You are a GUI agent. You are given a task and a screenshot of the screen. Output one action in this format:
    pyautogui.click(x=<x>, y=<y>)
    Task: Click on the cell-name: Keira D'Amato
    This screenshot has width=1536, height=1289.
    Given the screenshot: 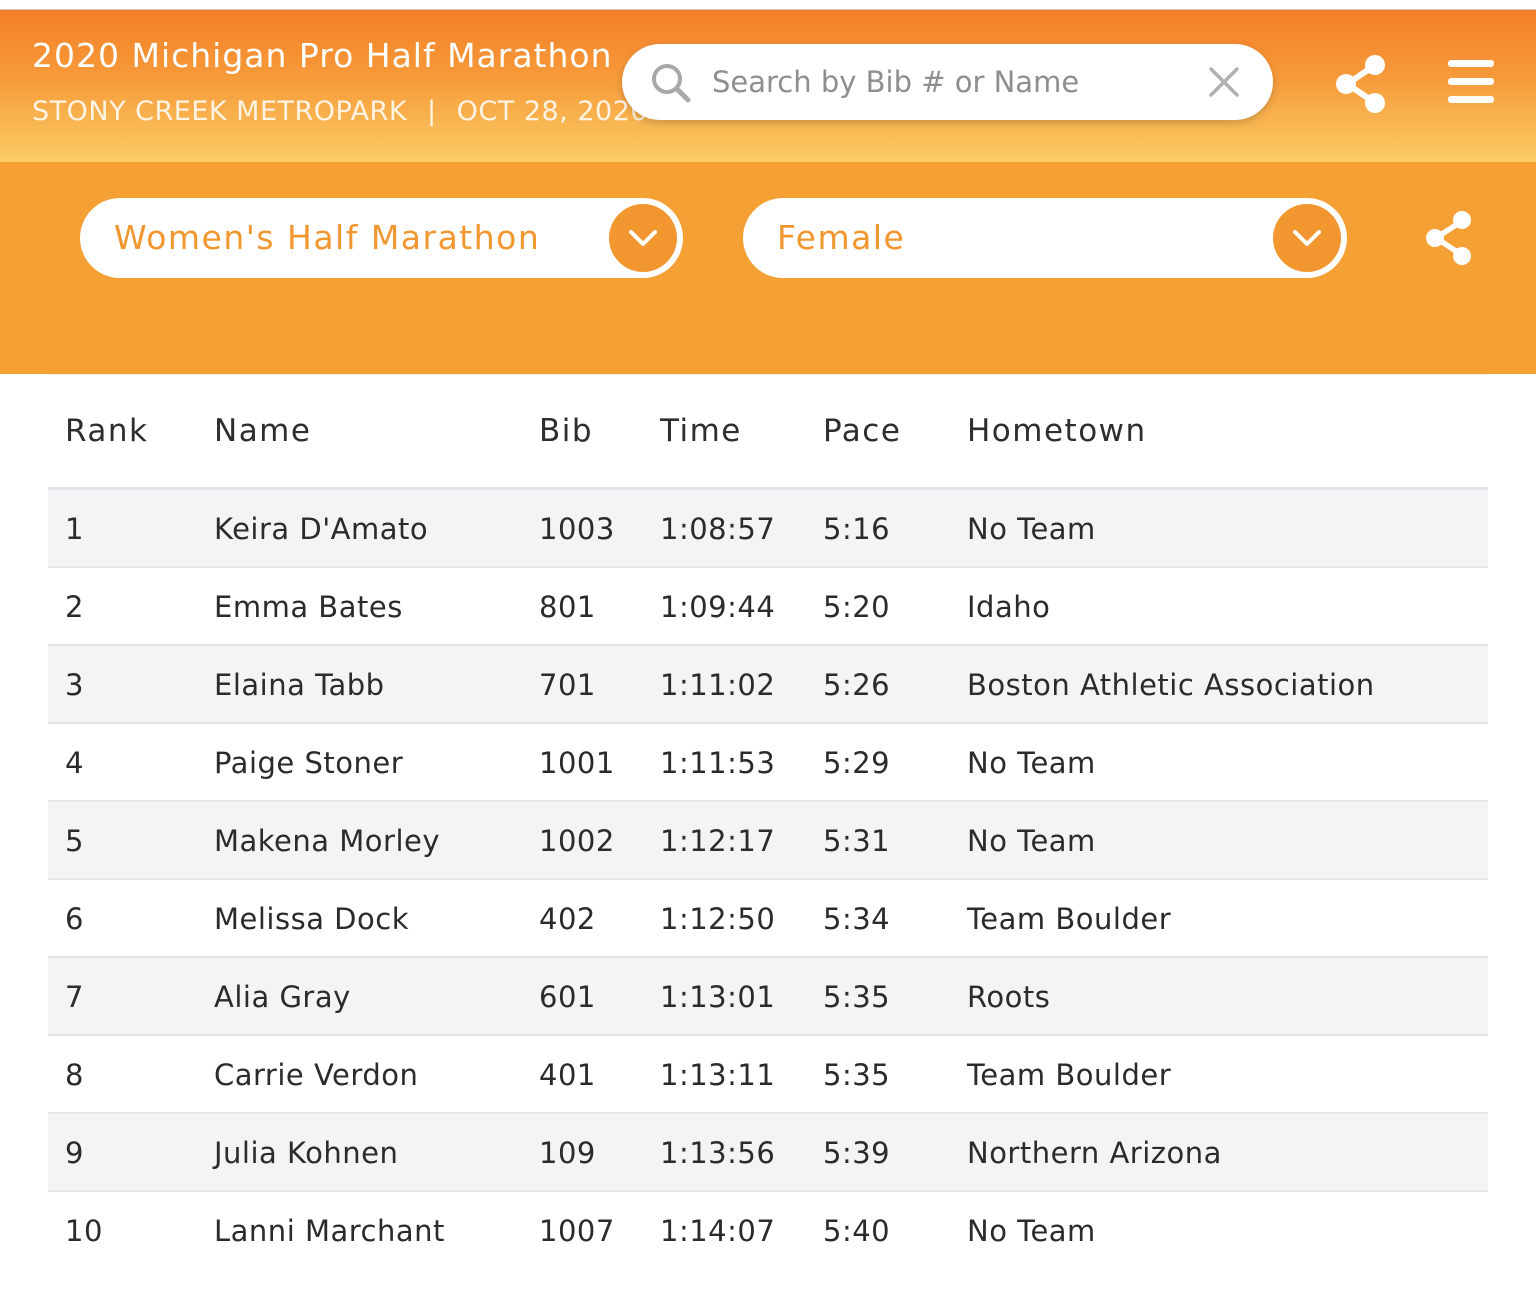 What is the action you would take?
    pyautogui.click(x=321, y=529)
    